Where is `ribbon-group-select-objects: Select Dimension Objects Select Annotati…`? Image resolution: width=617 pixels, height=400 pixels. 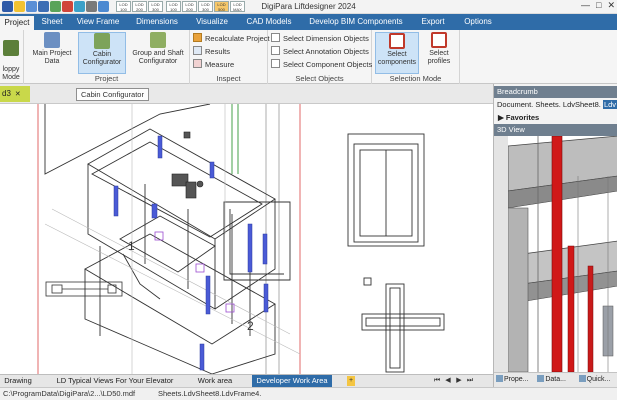 ribbon-group-select-objects: Select Dimension Objects Select Annotati… is located at coordinates (320, 57).